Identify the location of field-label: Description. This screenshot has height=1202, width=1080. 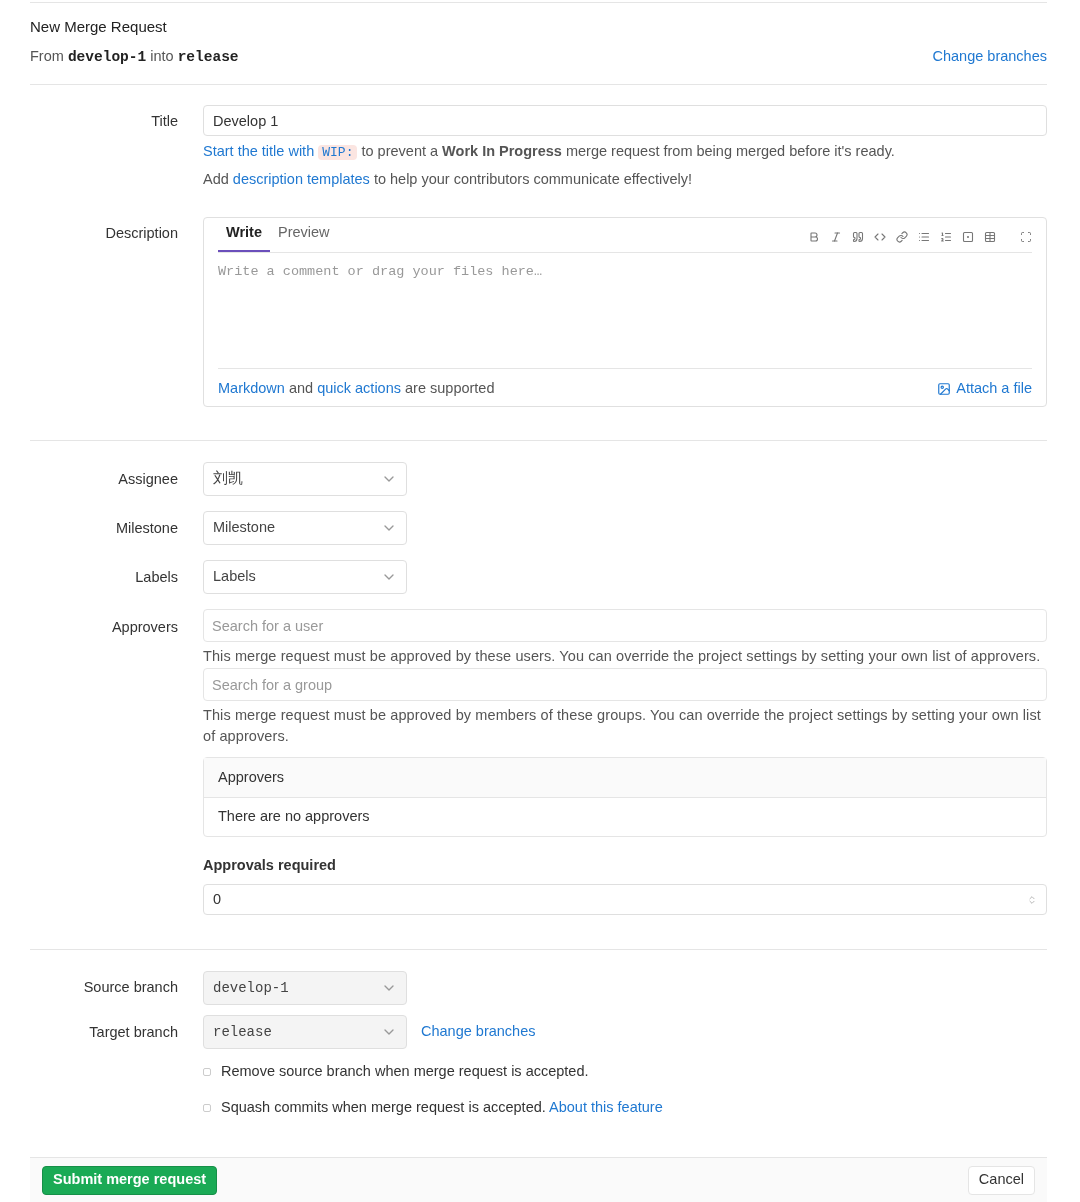
(141, 233).